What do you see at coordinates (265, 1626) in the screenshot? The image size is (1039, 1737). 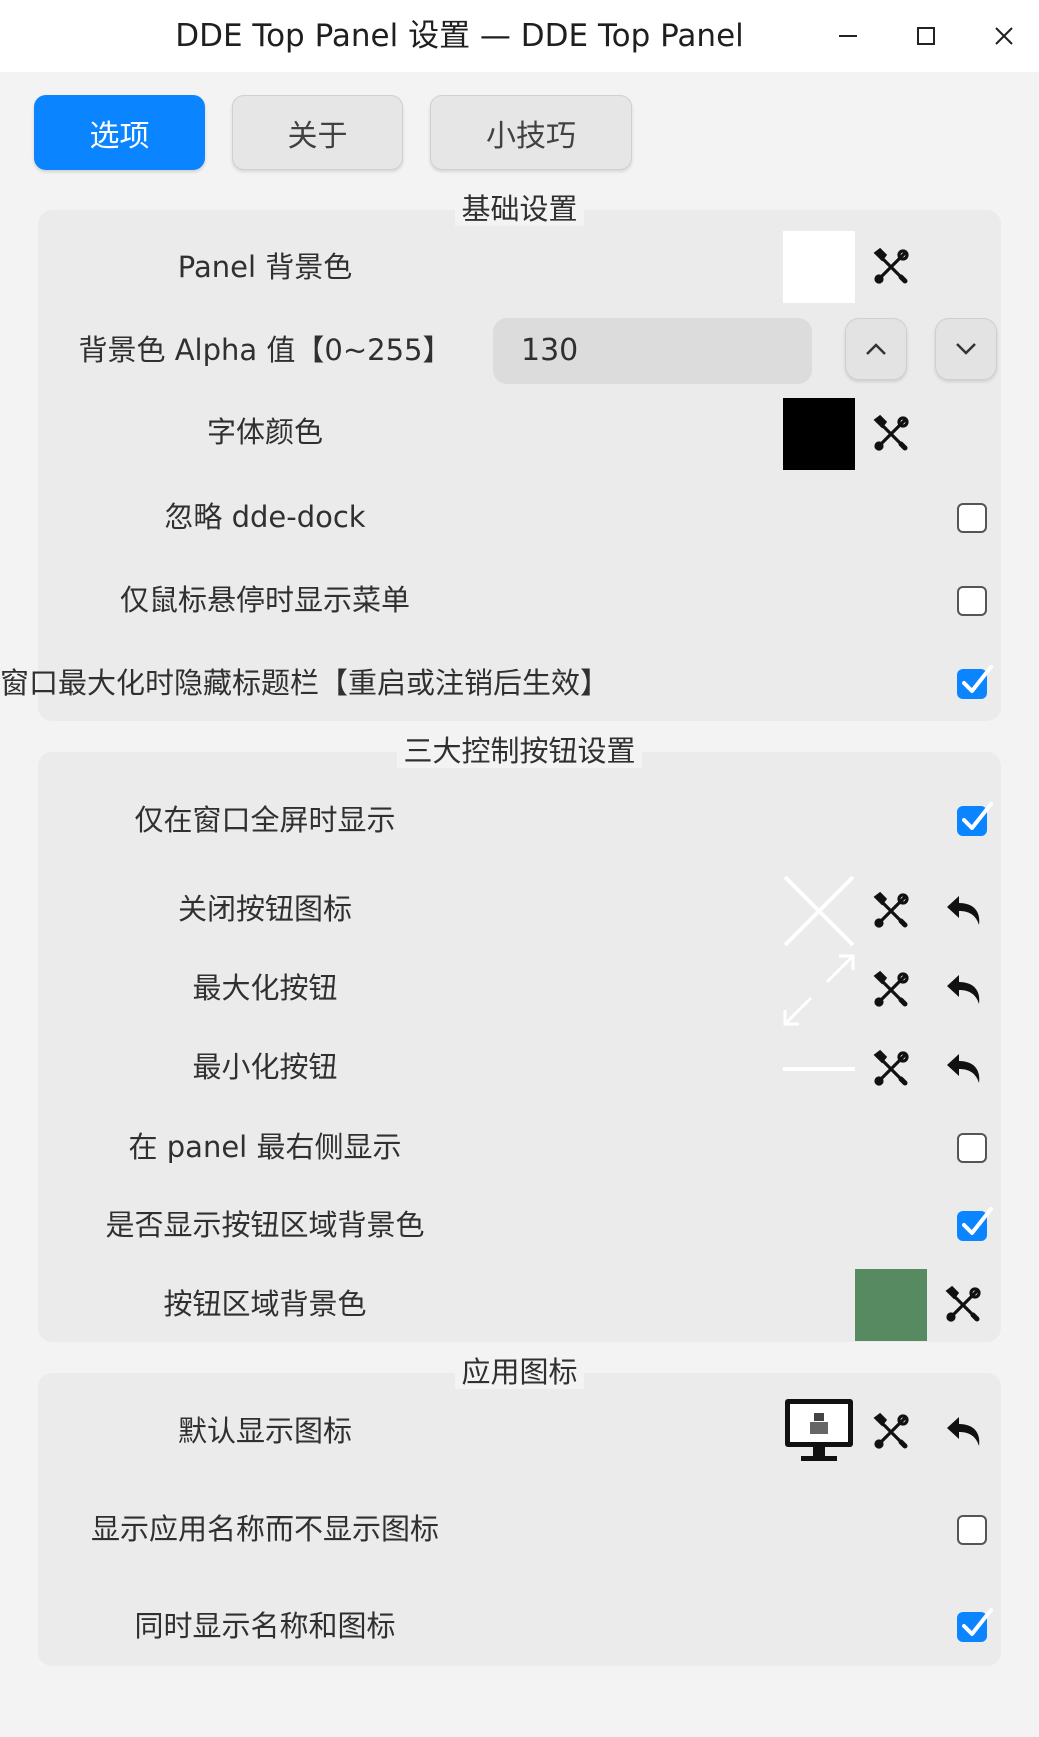 I see `both-label: 同时显示名称和图标` at bounding box center [265, 1626].